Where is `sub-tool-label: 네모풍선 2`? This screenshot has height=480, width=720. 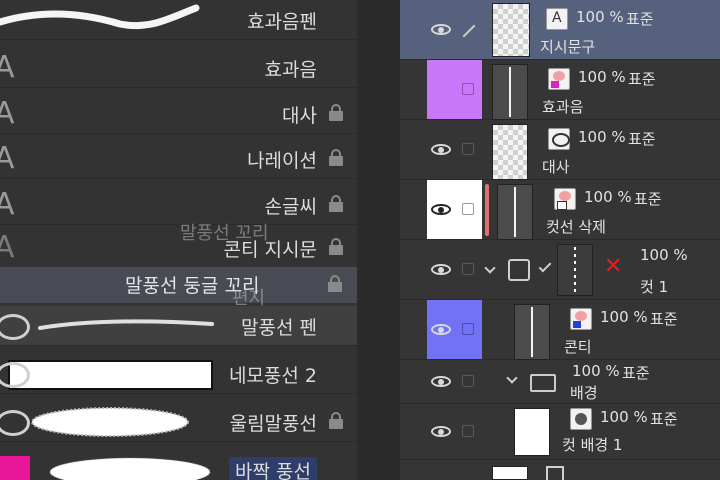
sub-tool-label: 네모풍선 2 is located at coordinates (272, 376).